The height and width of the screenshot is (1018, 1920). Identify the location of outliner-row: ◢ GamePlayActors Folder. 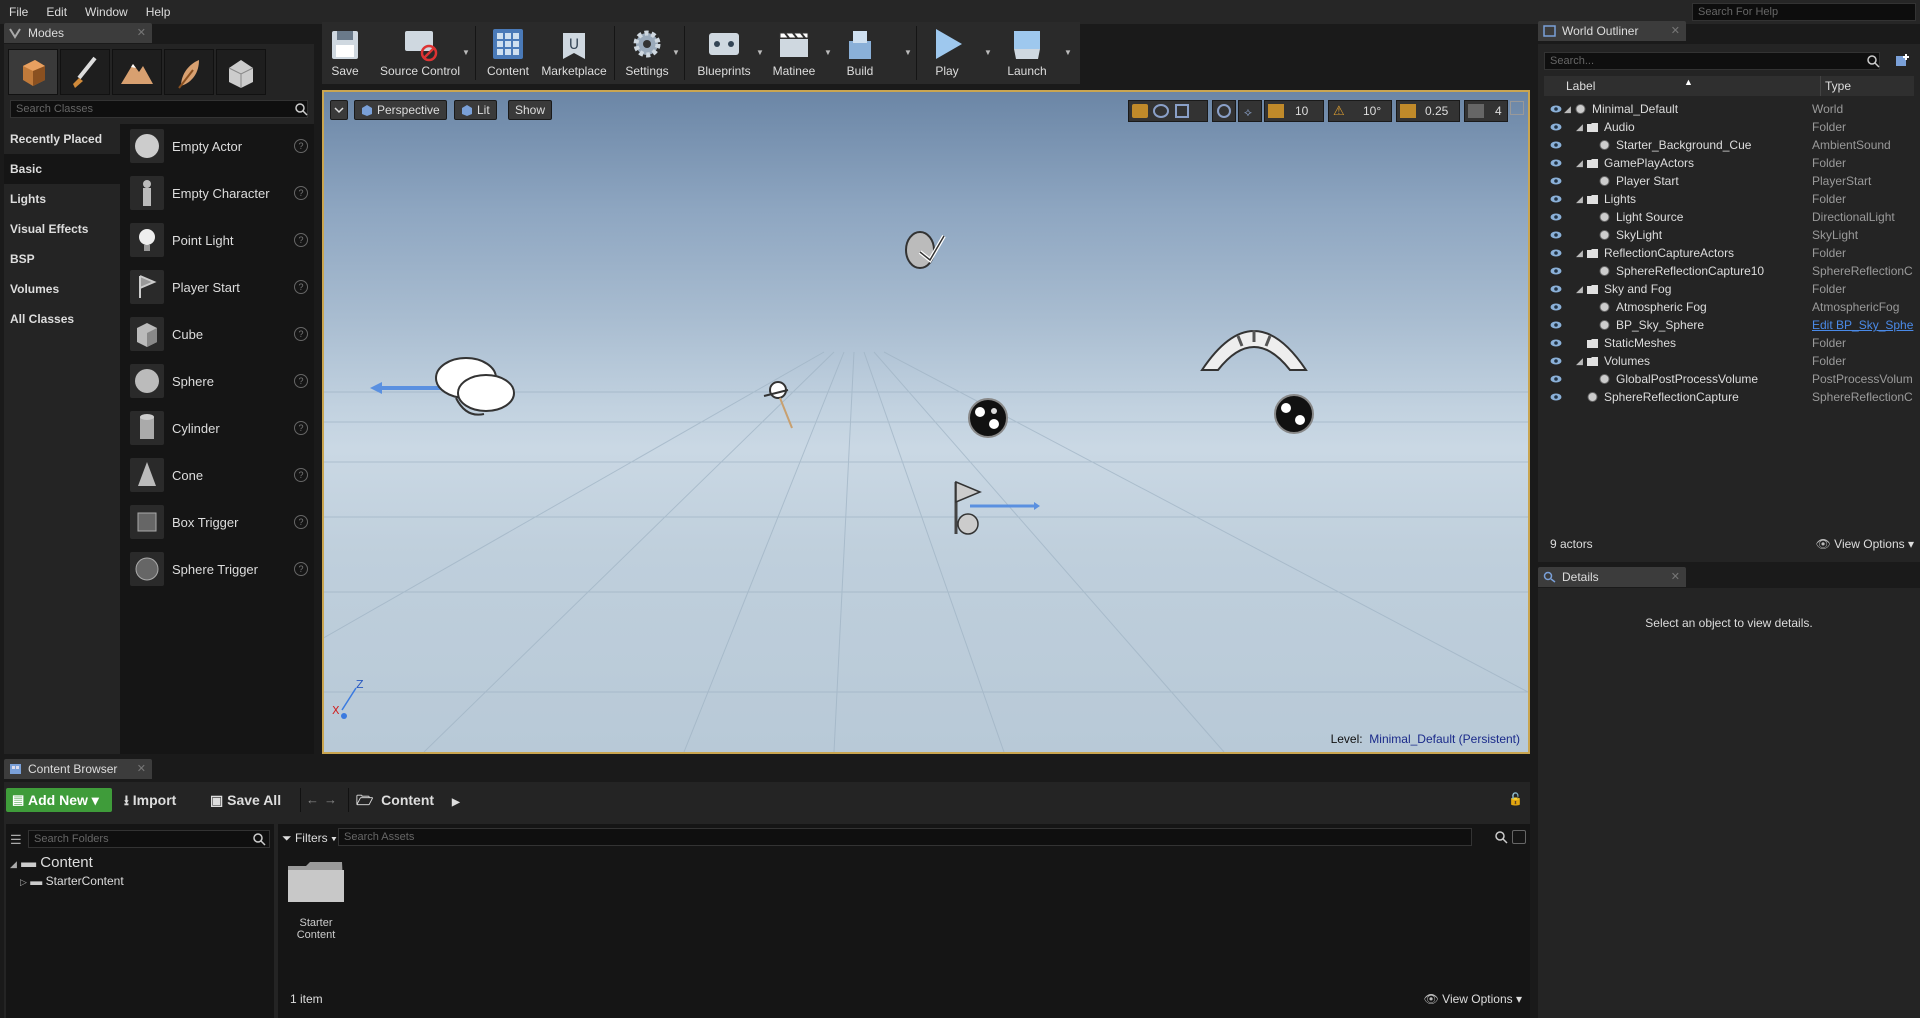
(1729, 163).